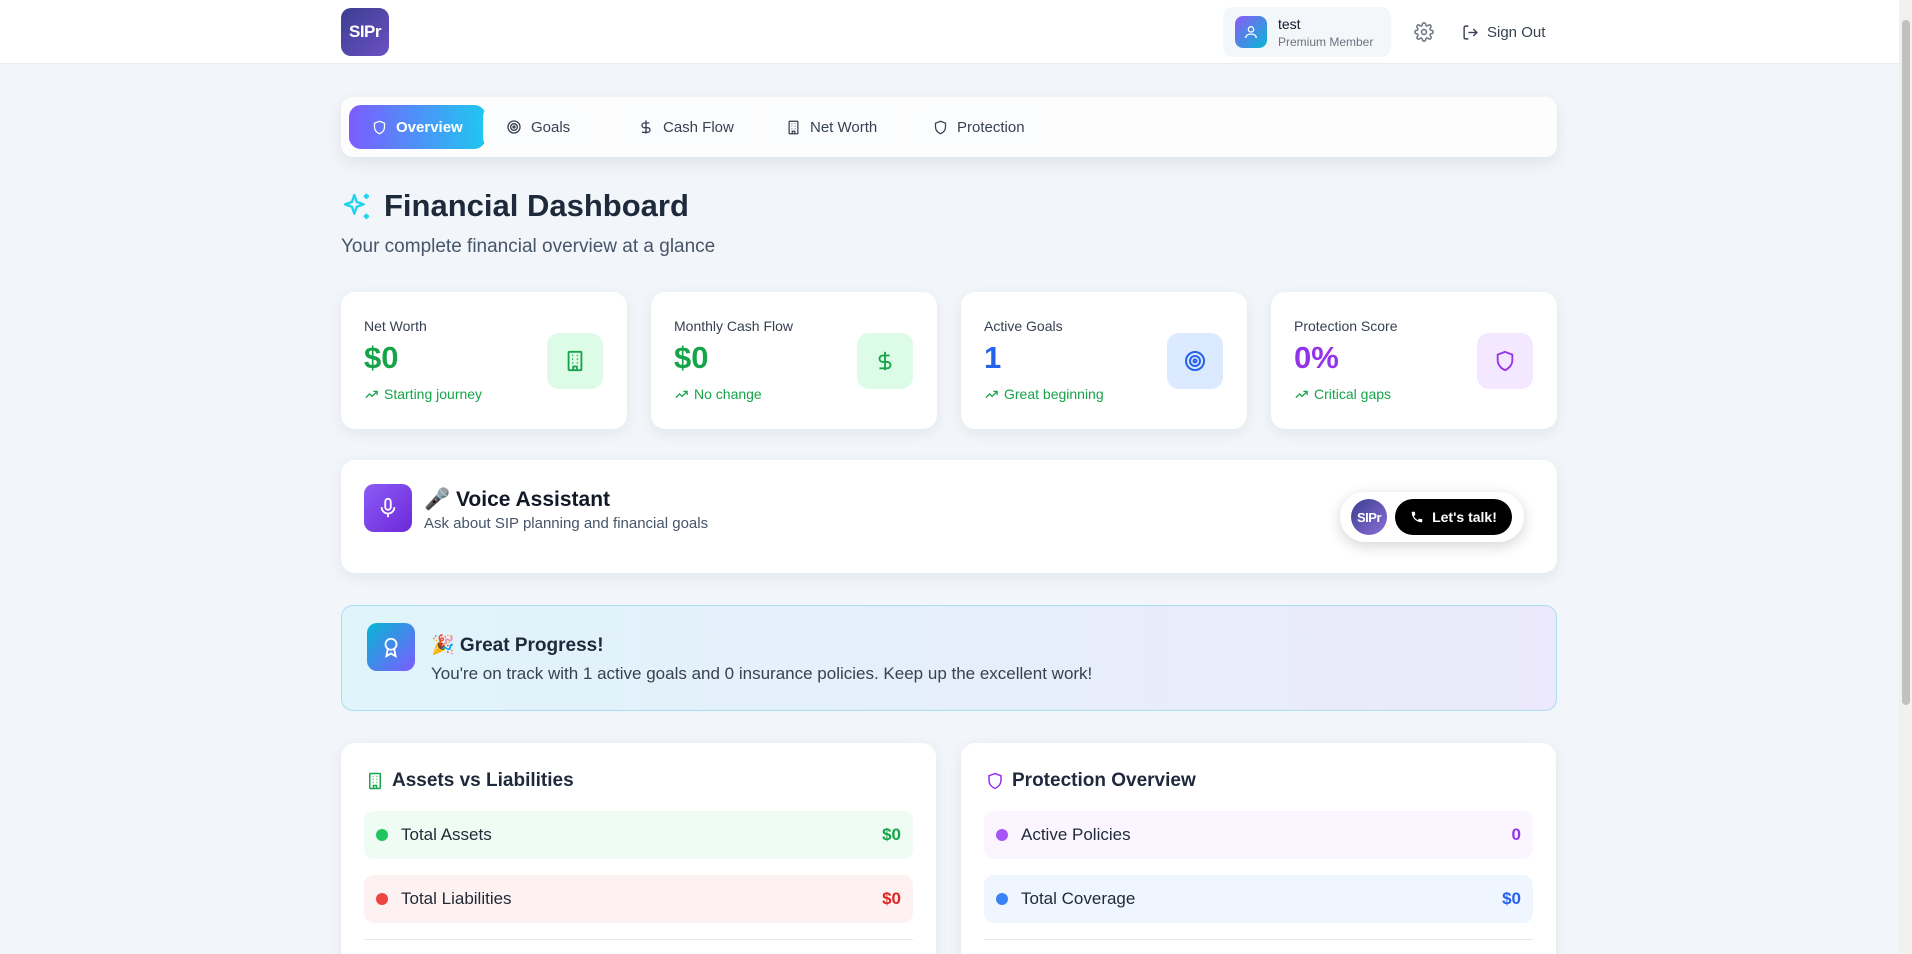  What do you see at coordinates (1369, 517) in the screenshot?
I see `sipr-avatar: SIPr` at bounding box center [1369, 517].